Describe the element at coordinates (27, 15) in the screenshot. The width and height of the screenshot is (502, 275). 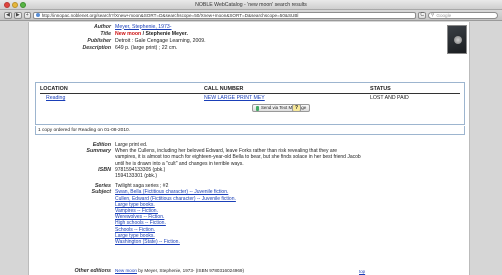
I see `add-bookmark-button: +` at that location.